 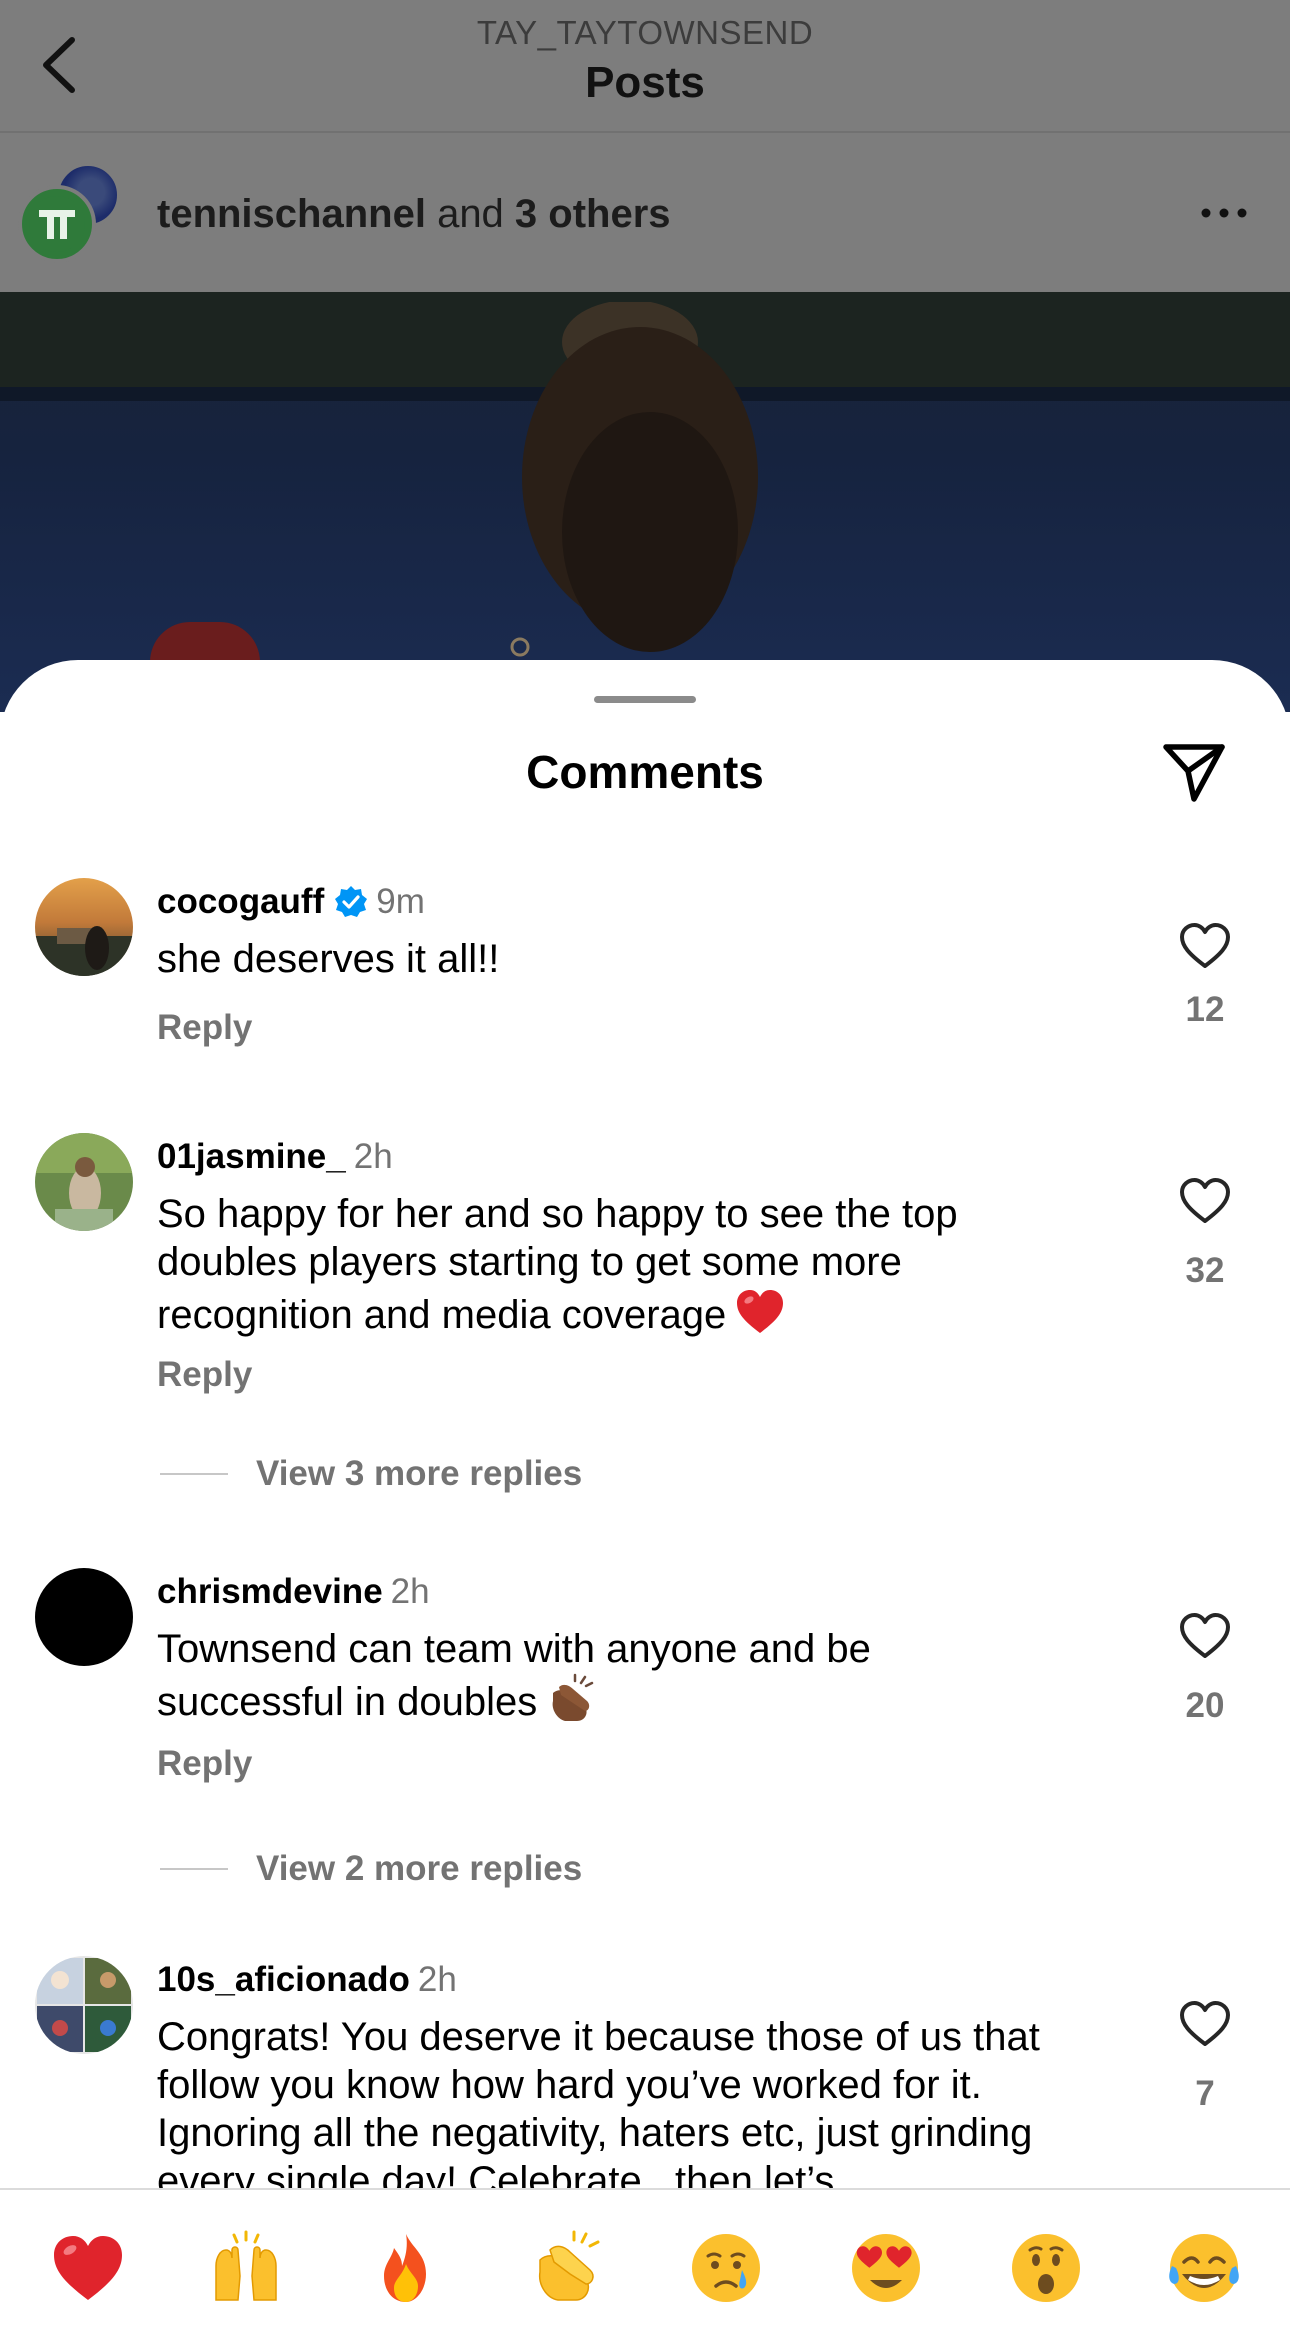 I want to click on view-replies-button: View 3 more replies, so click(x=371, y=1474).